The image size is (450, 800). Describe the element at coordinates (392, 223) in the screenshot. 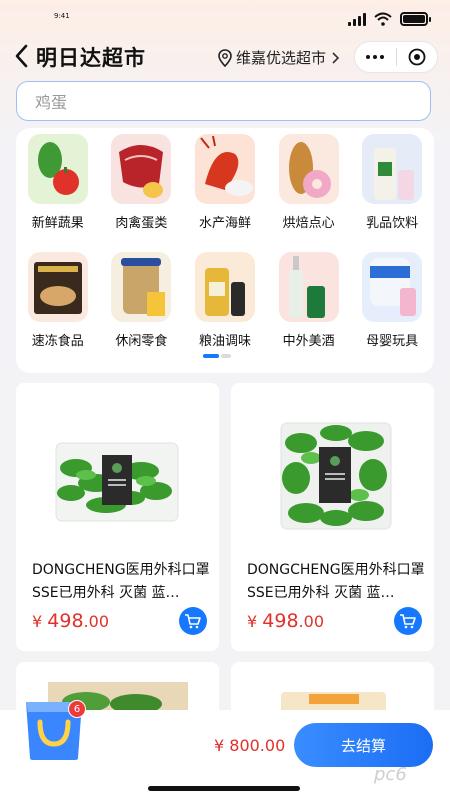

I see `category-label: 乳品饮料` at that location.